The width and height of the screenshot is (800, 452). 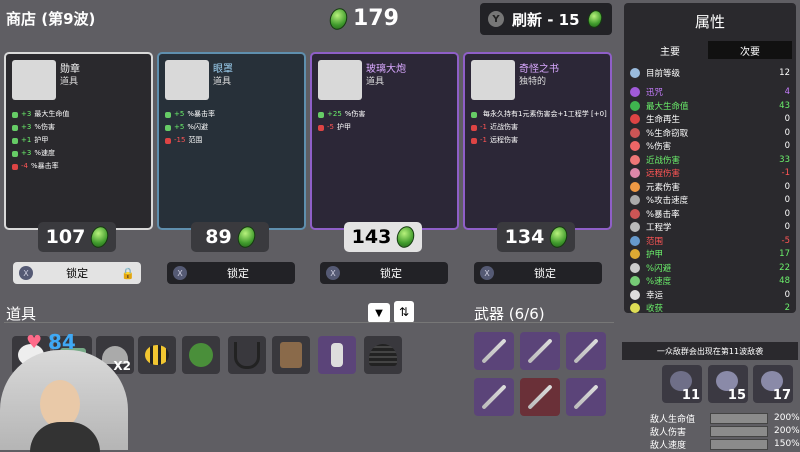 I want to click on attributes-title: 属性, so click(x=709, y=22).